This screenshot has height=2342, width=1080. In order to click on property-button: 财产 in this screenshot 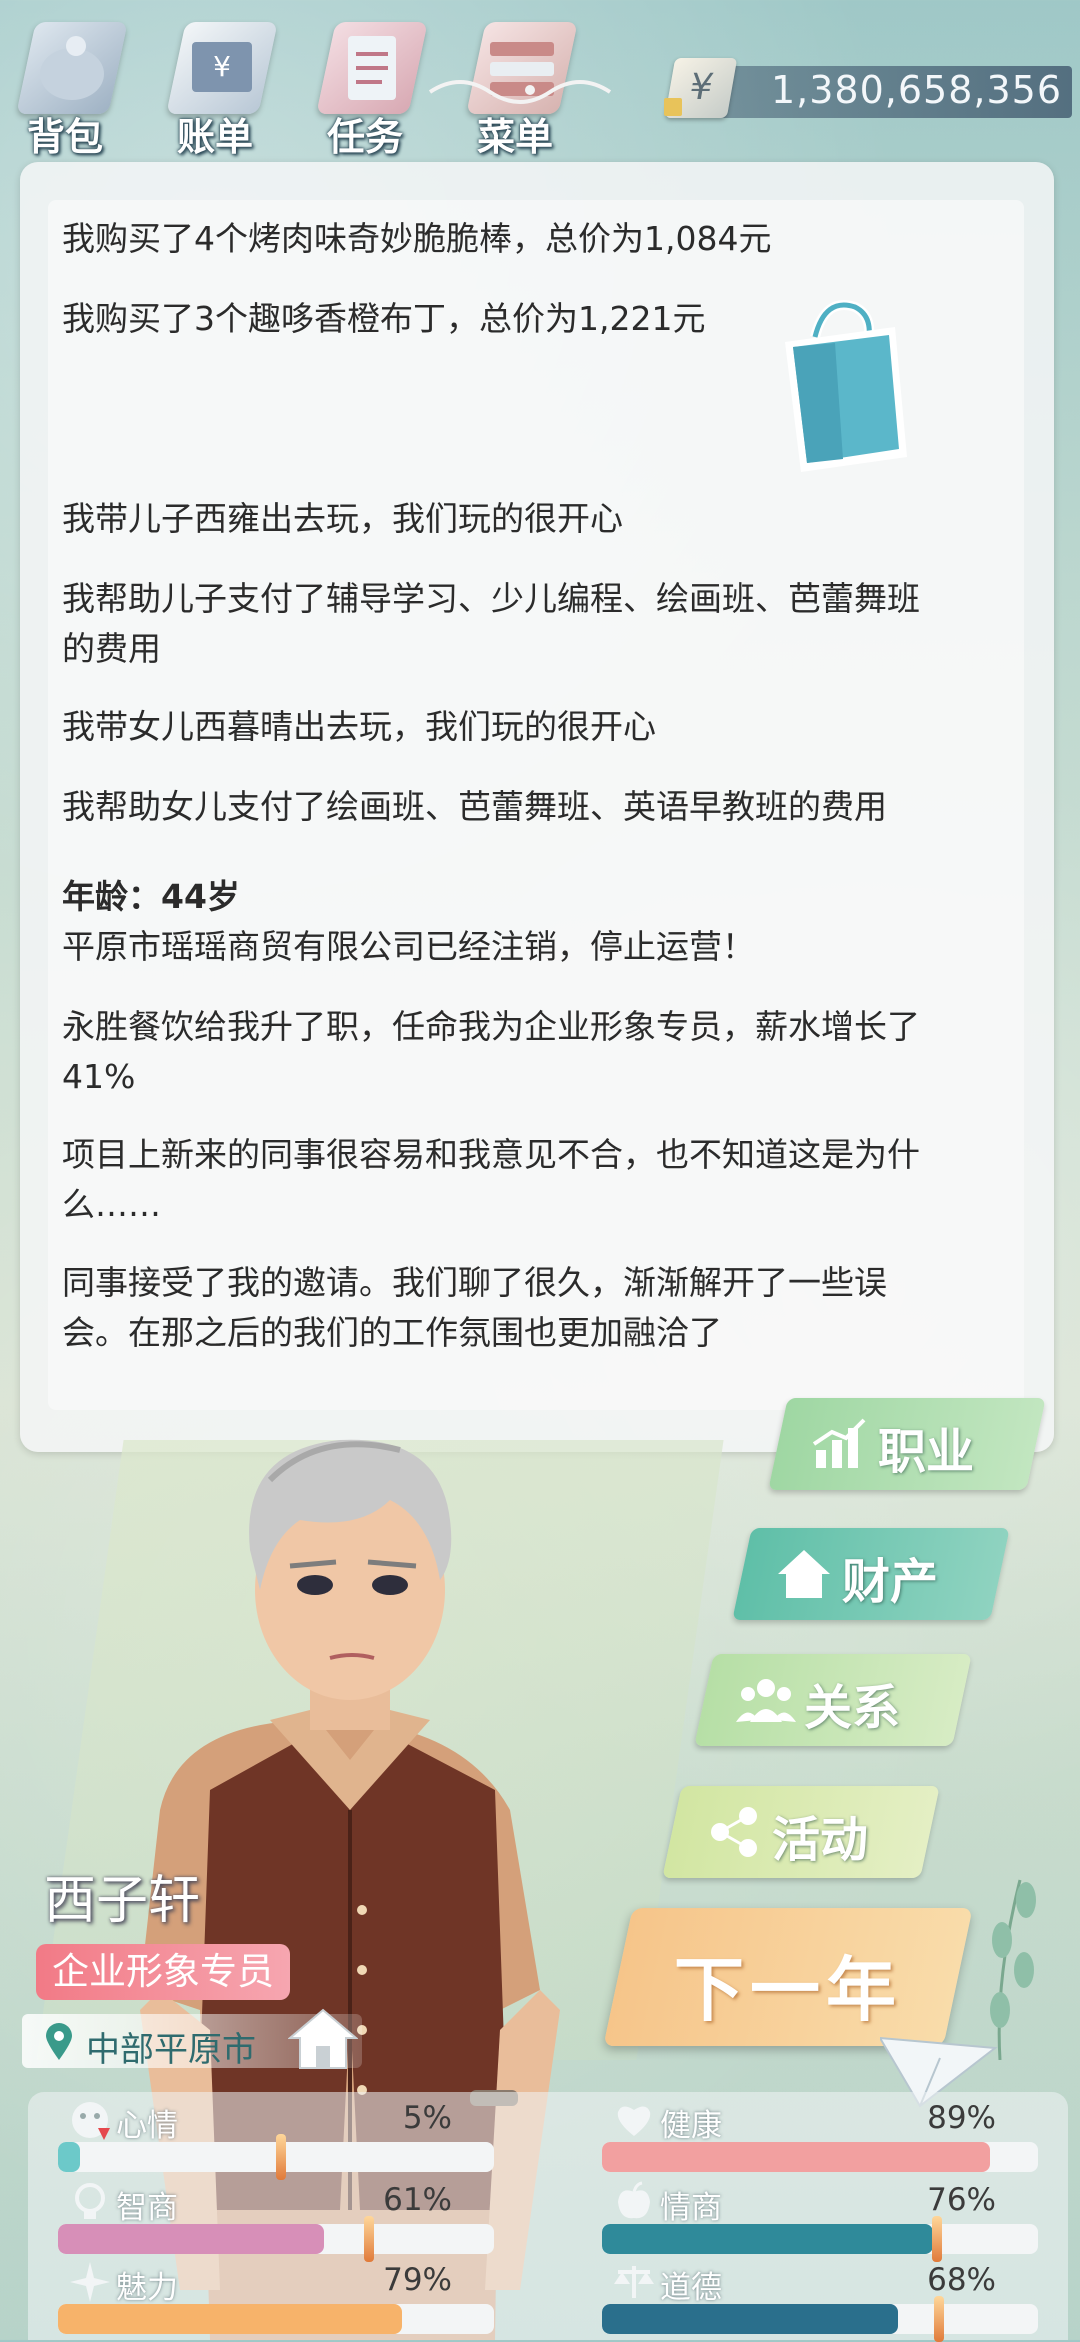, I will do `click(871, 1574)`.